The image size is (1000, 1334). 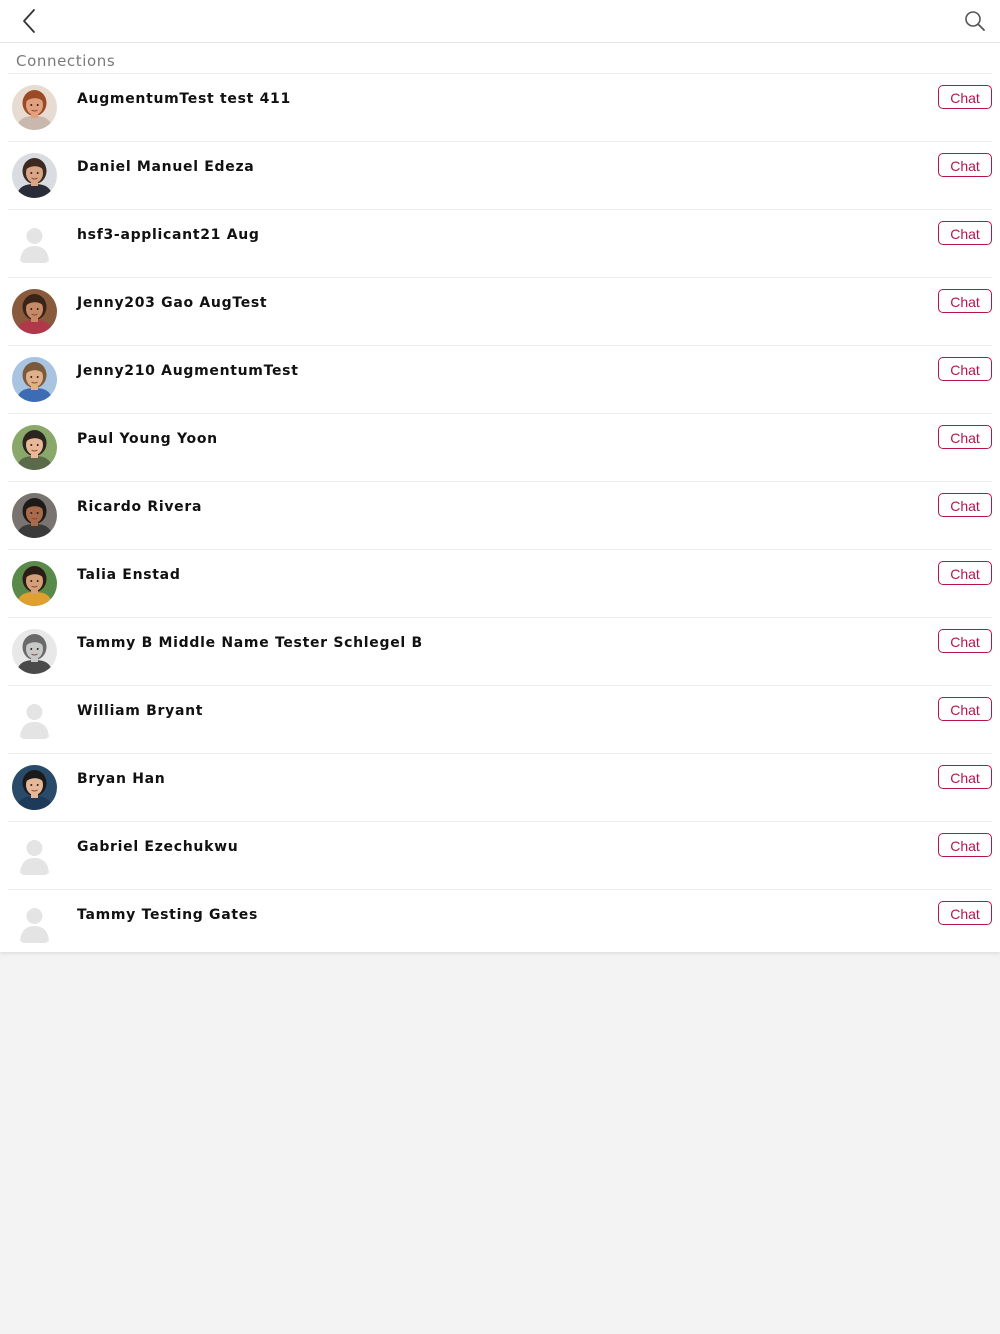 I want to click on connection-name: Jenny210 AugmentumTest, so click(x=188, y=371).